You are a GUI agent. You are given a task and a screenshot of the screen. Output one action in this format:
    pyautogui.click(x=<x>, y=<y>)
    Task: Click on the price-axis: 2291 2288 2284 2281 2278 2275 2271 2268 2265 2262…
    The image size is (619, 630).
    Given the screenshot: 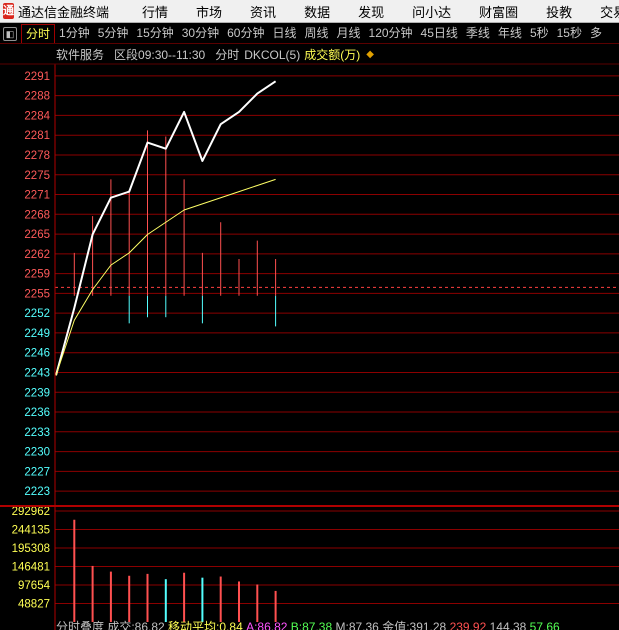 What is the action you would take?
    pyautogui.click(x=37, y=284)
    